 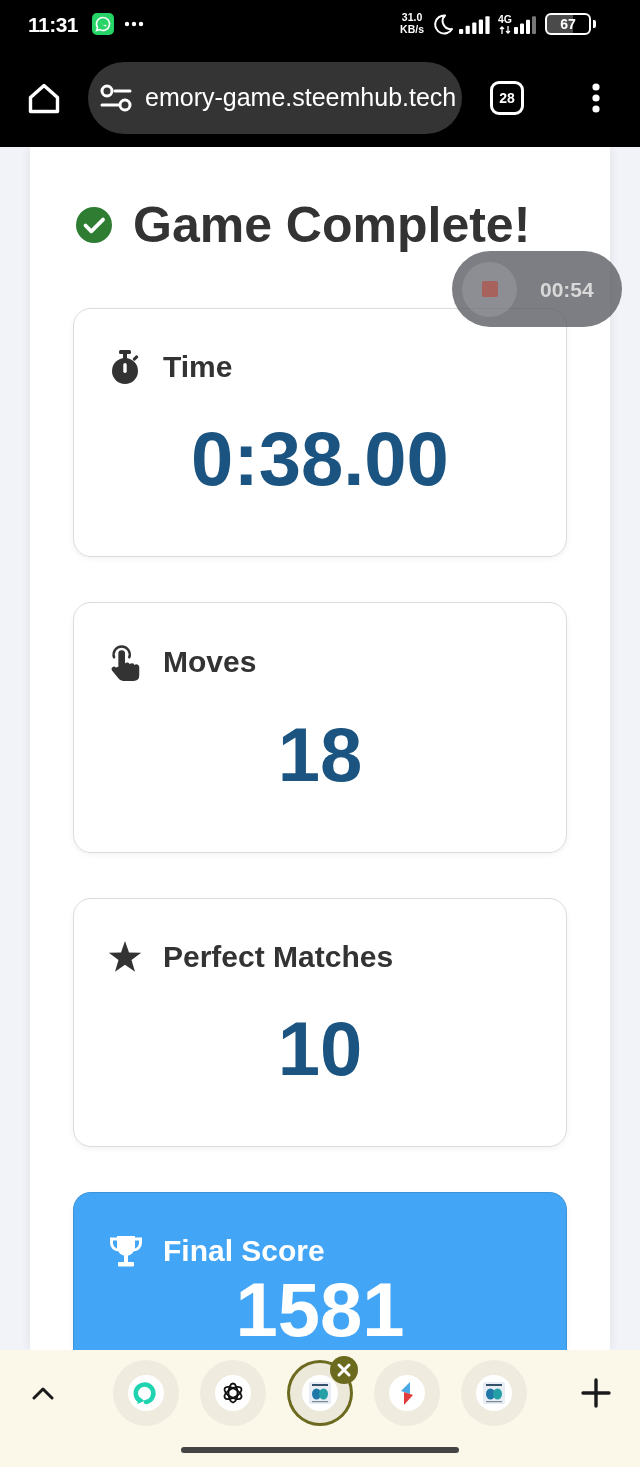 I want to click on tune-icon, so click(x=116, y=97).